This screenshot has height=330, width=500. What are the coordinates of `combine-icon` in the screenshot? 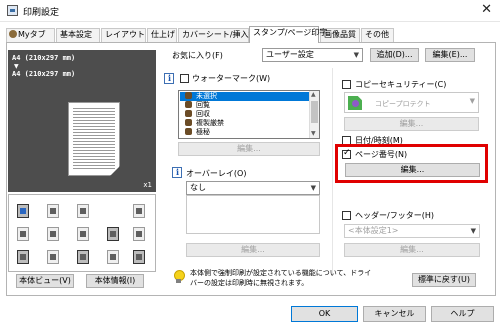 It's located at (53, 234).